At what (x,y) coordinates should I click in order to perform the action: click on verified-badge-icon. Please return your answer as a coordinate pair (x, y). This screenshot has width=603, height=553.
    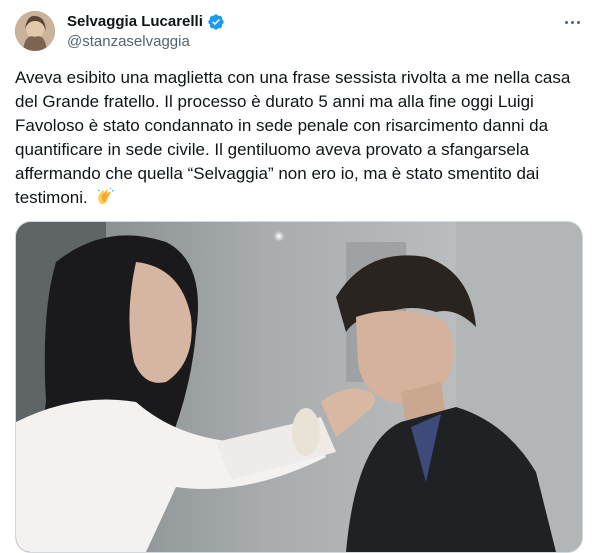
    Looking at the image, I should click on (216, 22).